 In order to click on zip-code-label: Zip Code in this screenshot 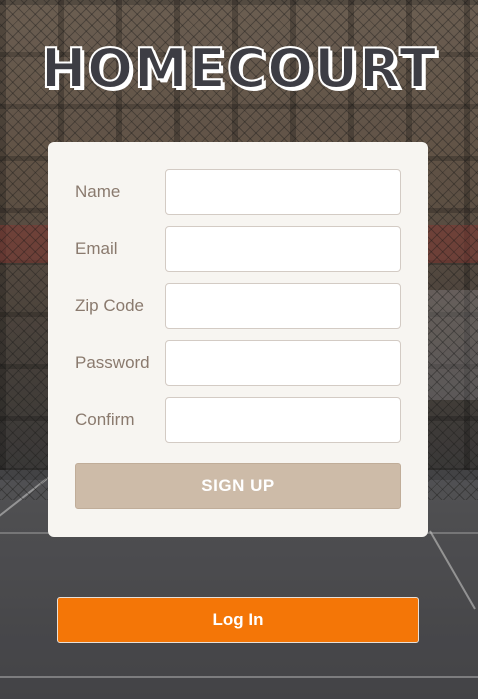, I will do `click(109, 305)`.